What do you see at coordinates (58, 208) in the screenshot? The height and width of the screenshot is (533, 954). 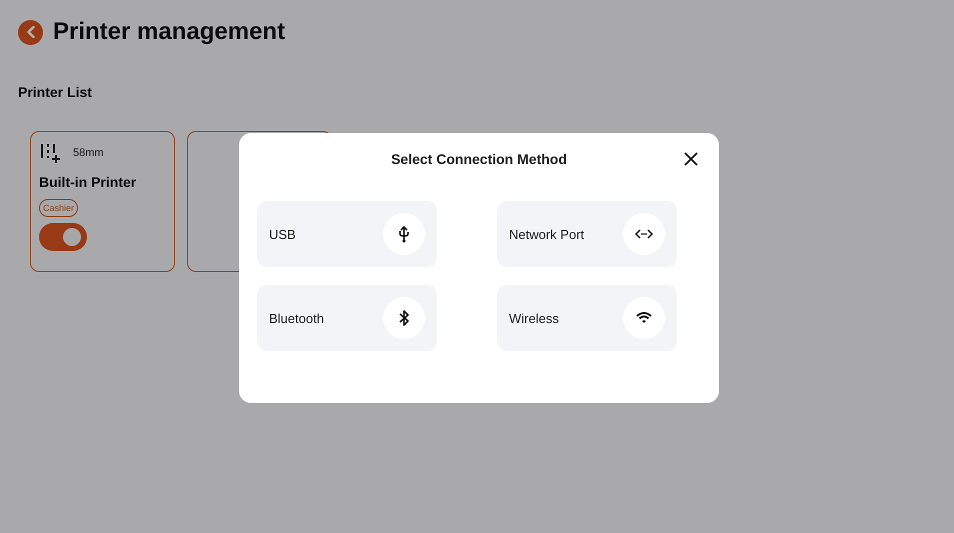 I see `role-tag: Cashier` at bounding box center [58, 208].